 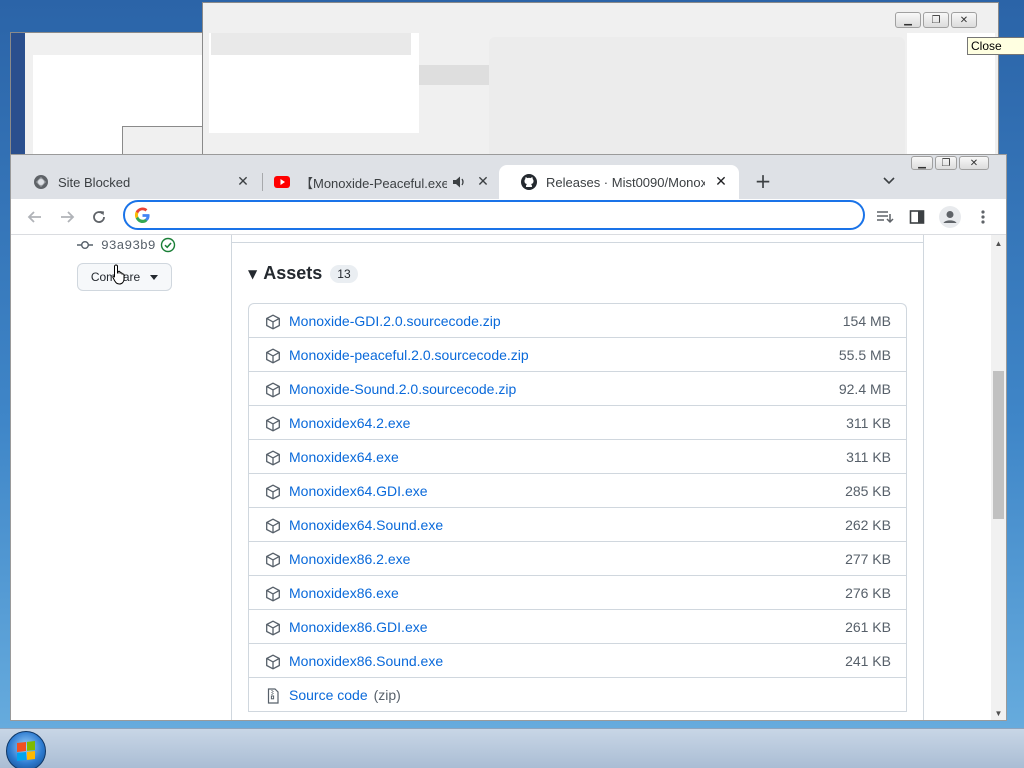 I want to click on asset-row: Monoxidex86.2.exe 277 KB, so click(x=577, y=559).